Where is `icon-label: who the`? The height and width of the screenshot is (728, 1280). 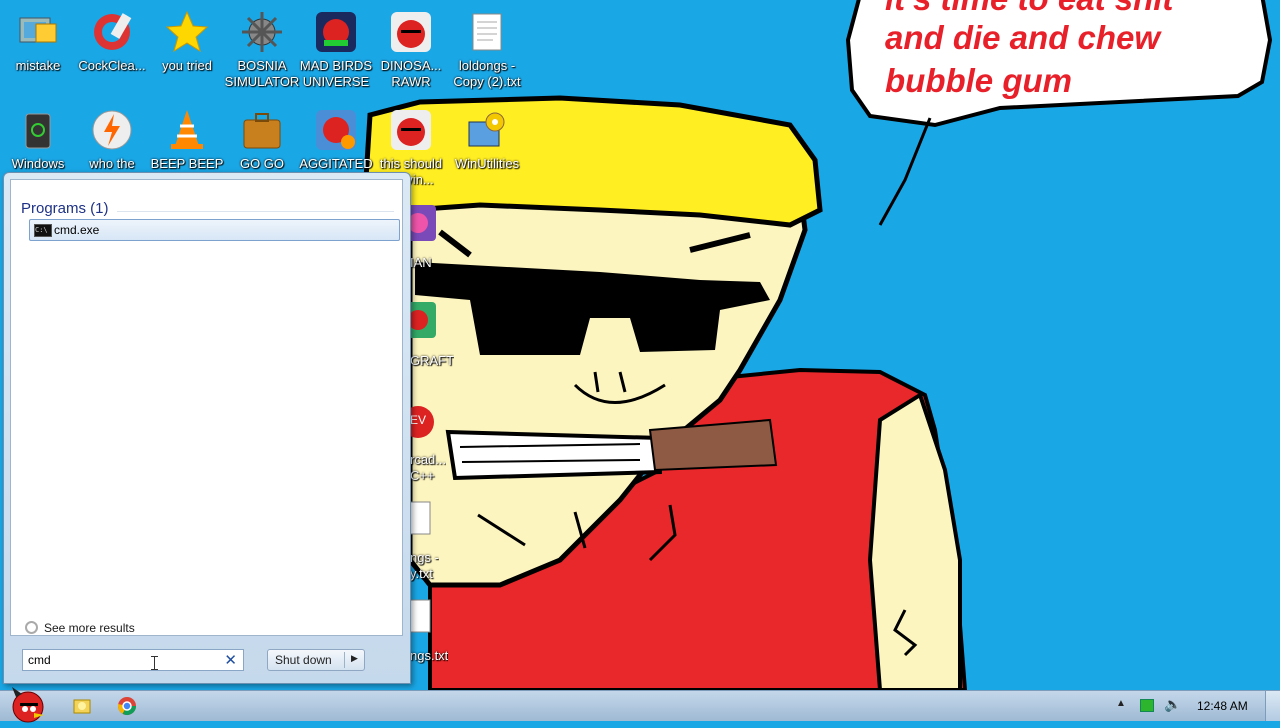
icon-label: who the is located at coordinates (112, 163).